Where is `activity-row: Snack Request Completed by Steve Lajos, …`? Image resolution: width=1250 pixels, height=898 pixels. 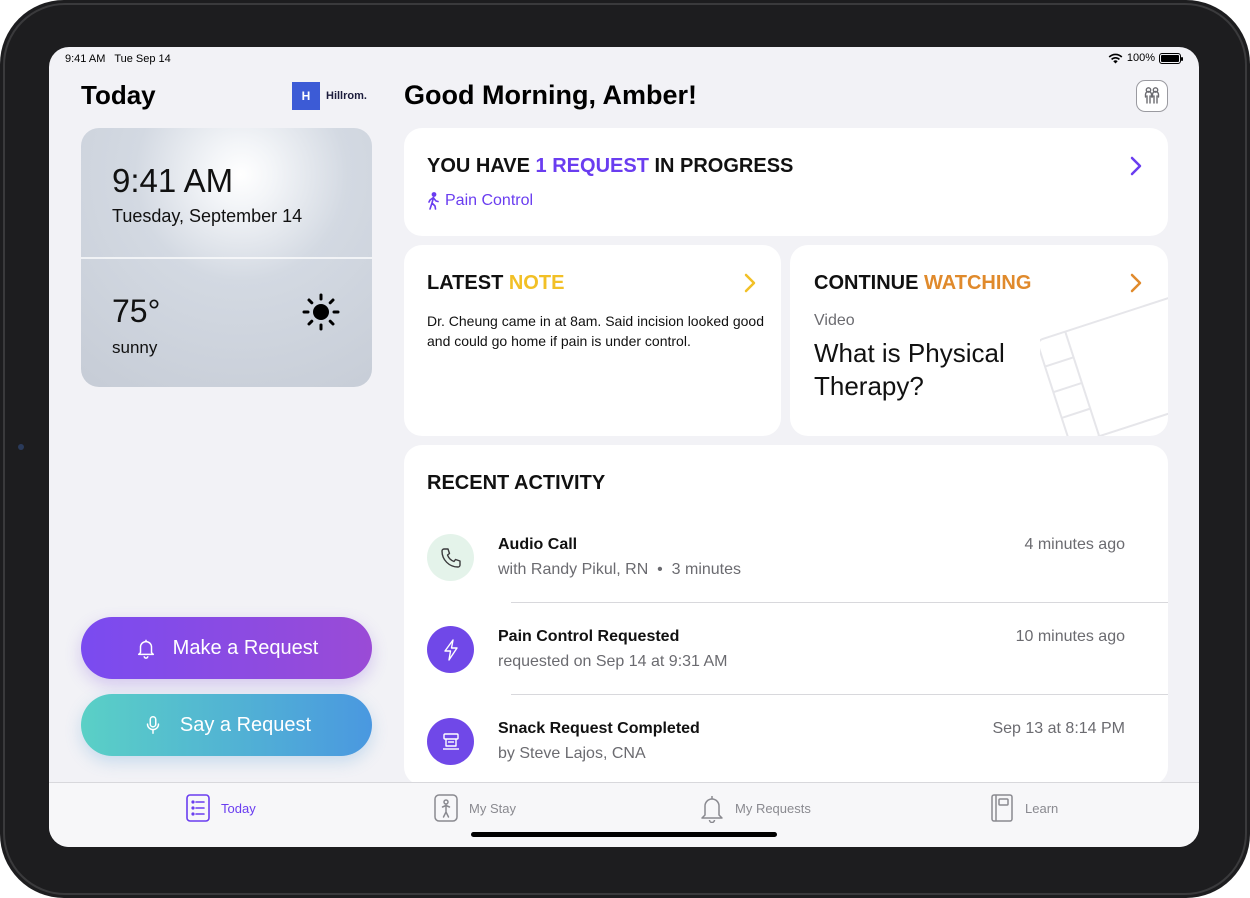
activity-row: Snack Request Completed by Steve Lajos, … is located at coordinates (786, 751).